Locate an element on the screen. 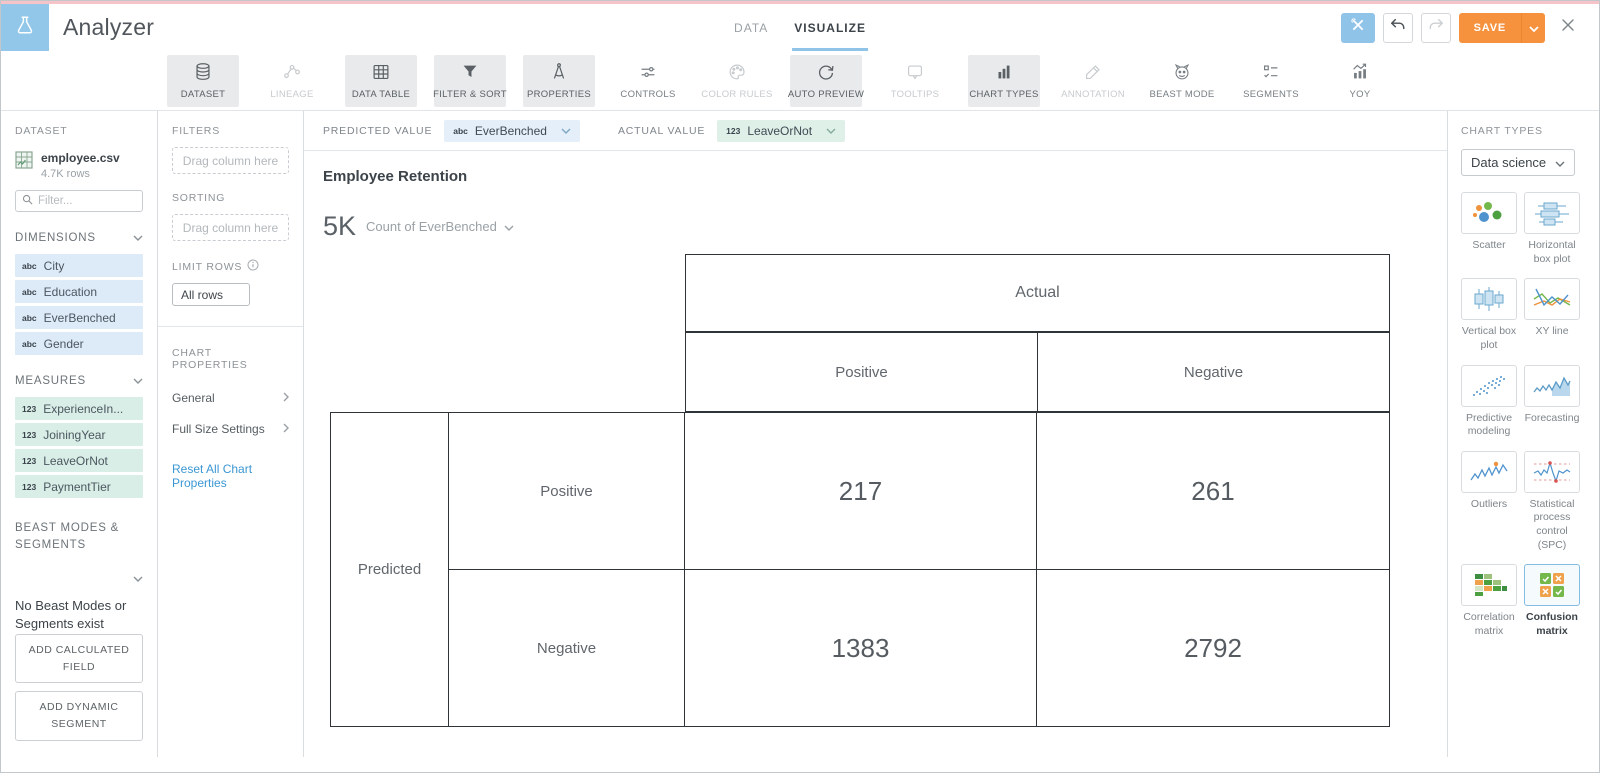 The image size is (1600, 773). toolbar-data-table: DATA TABLE is located at coordinates (381, 80).